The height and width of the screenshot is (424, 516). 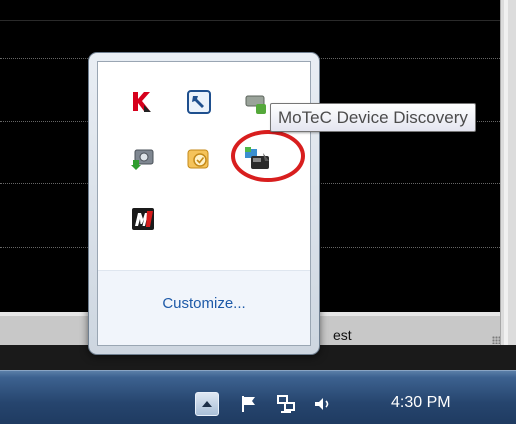 What do you see at coordinates (250, 20) in the screenshot?
I see `grid-line` at bounding box center [250, 20].